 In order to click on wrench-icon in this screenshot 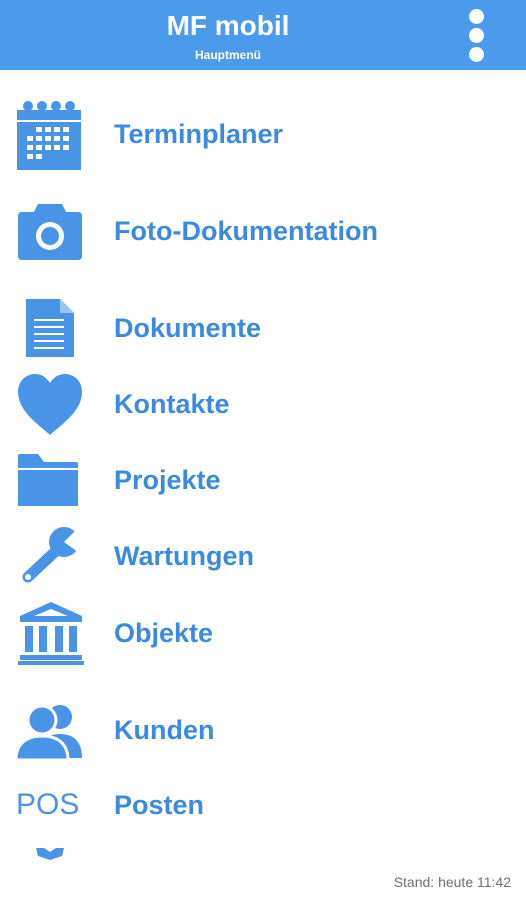, I will do `click(52, 554)`.